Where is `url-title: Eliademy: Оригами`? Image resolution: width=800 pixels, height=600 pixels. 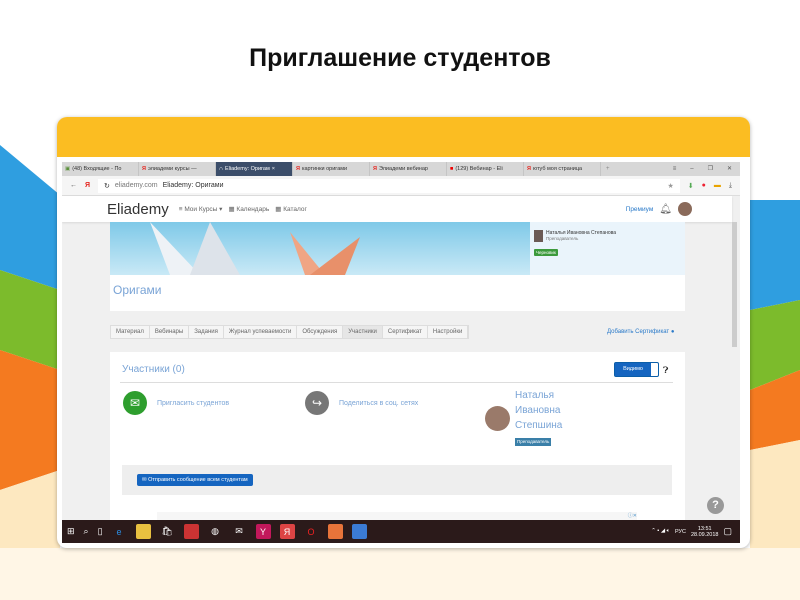 url-title: Eliademy: Оригами is located at coordinates (193, 185).